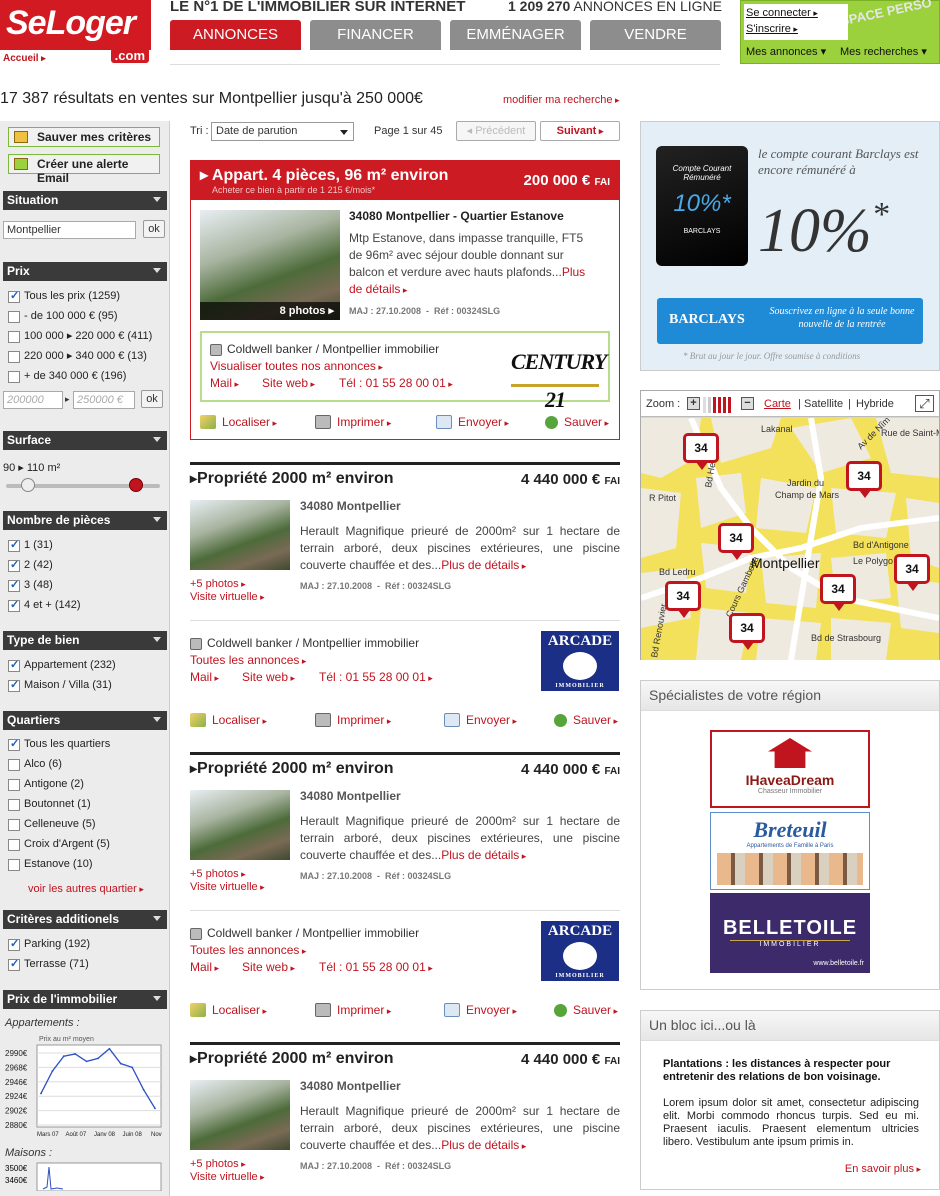  I want to click on my-searches-link: Mes recherches ▾, so click(883, 51).